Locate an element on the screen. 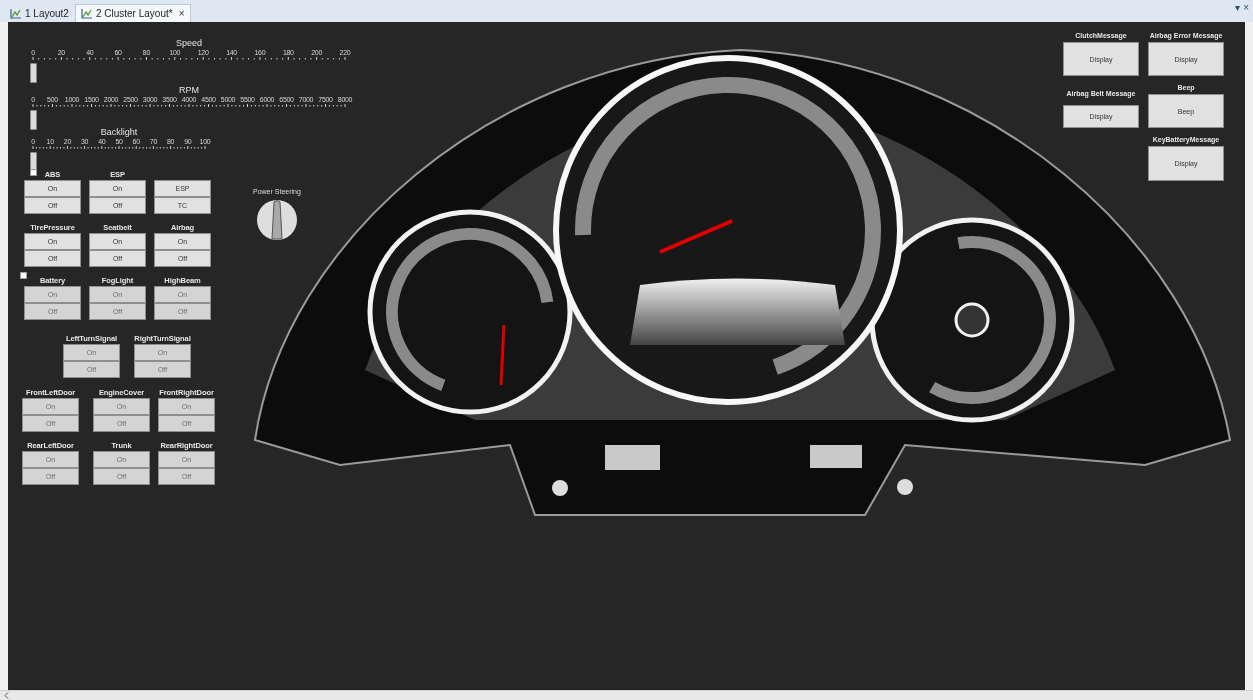 This screenshot has width=1253, height=700. document-tab: 2 Cluster Layout* × is located at coordinates (132, 13).